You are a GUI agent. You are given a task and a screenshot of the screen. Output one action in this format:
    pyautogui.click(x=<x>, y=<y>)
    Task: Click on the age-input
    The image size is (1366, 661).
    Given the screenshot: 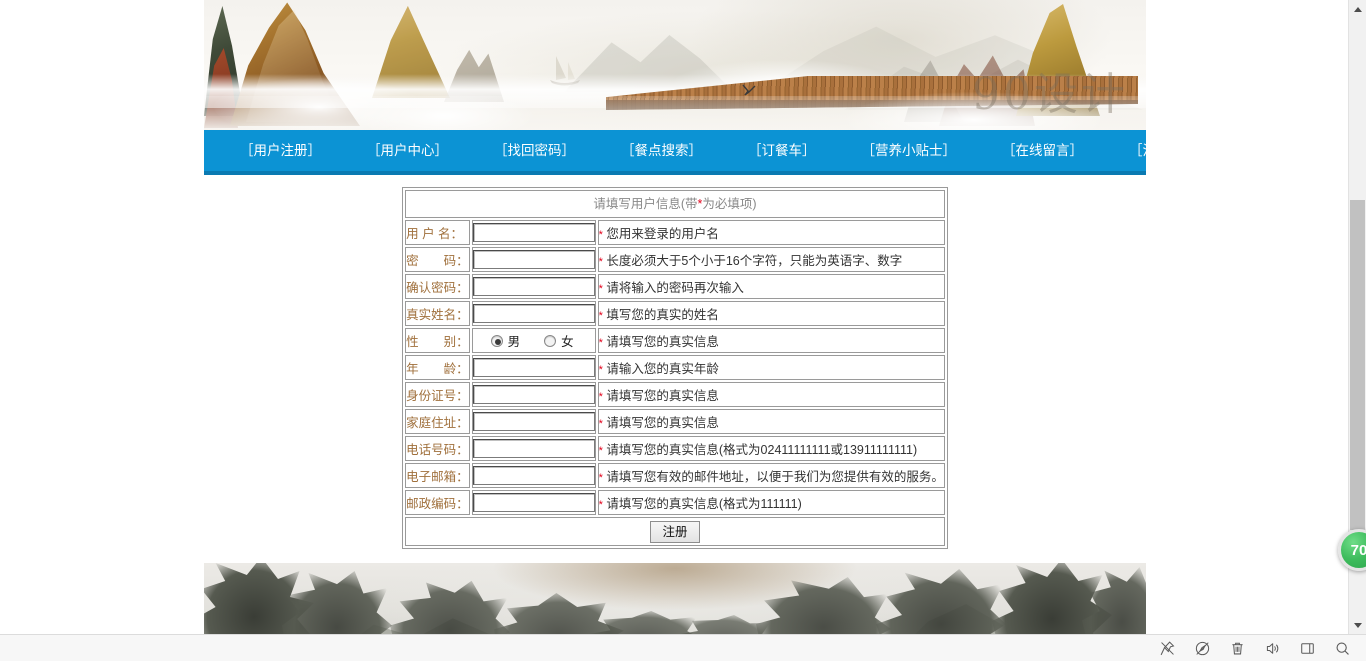 What is the action you would take?
    pyautogui.click(x=533, y=367)
    